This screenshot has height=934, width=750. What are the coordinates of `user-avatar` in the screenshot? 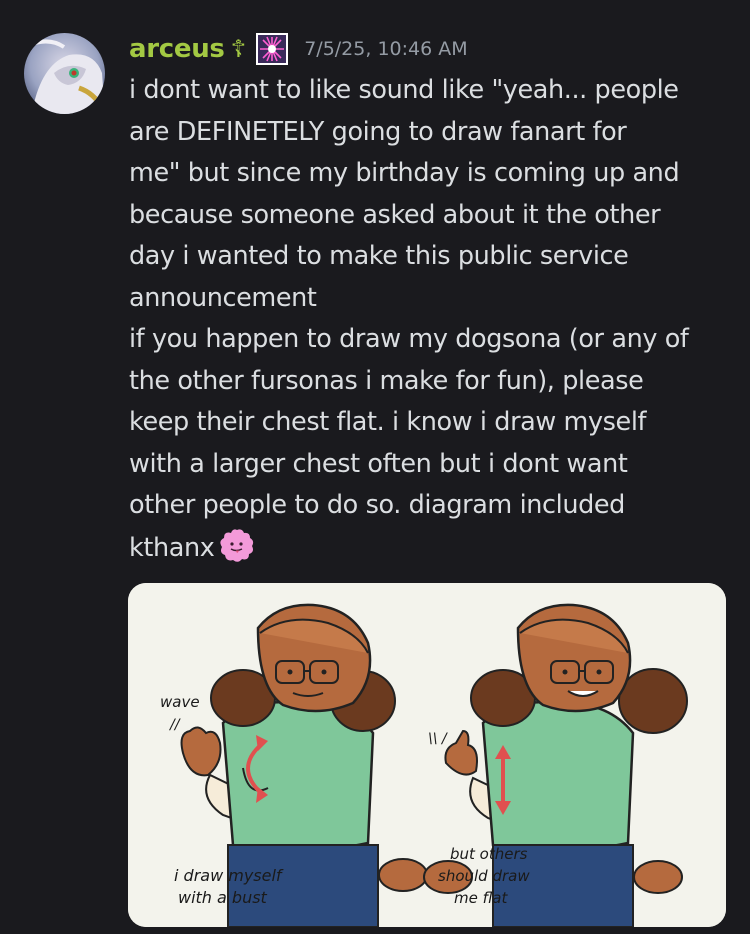 It's located at (64, 73).